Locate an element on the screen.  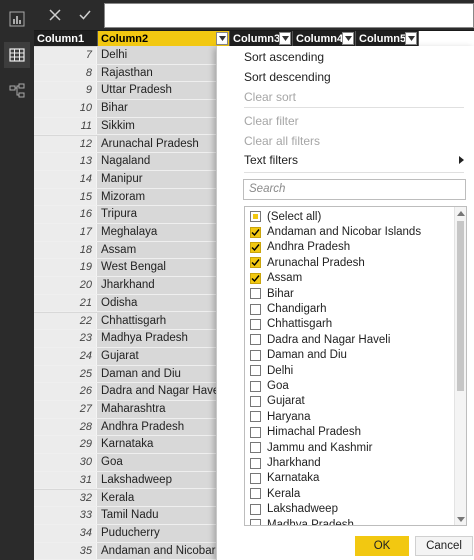
table-cell: Bihar is located at coordinates (158, 108).